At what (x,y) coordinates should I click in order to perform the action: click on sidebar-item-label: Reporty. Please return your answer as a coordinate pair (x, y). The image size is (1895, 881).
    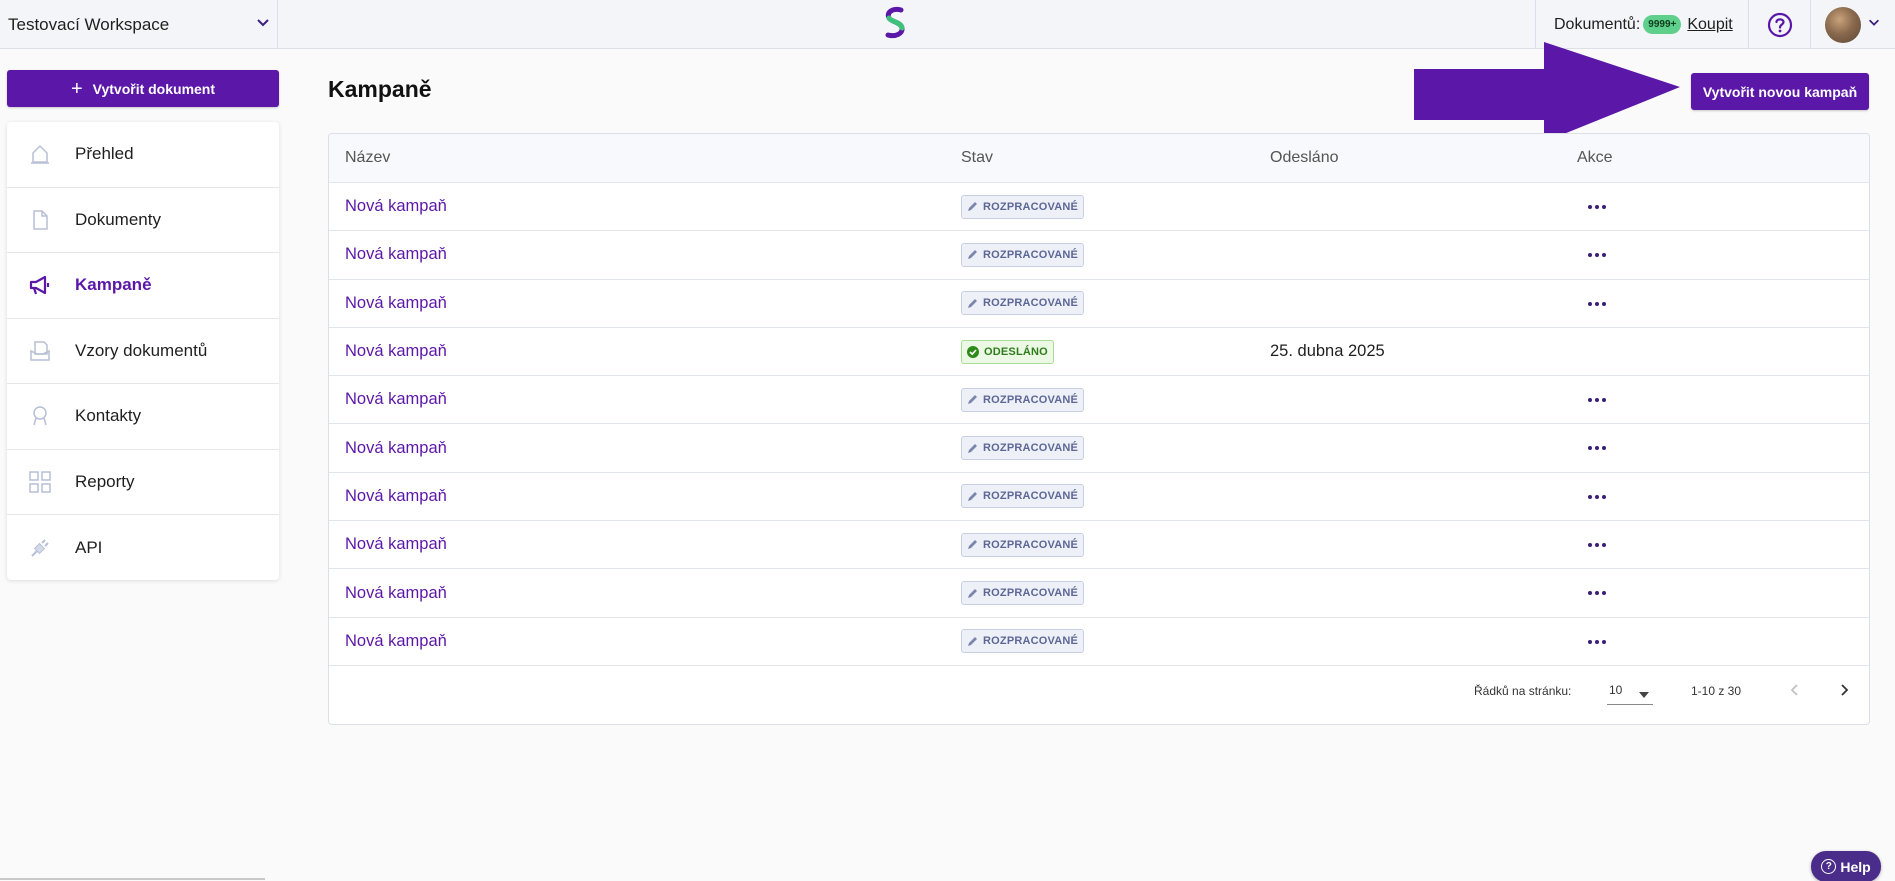
    Looking at the image, I should click on (105, 481).